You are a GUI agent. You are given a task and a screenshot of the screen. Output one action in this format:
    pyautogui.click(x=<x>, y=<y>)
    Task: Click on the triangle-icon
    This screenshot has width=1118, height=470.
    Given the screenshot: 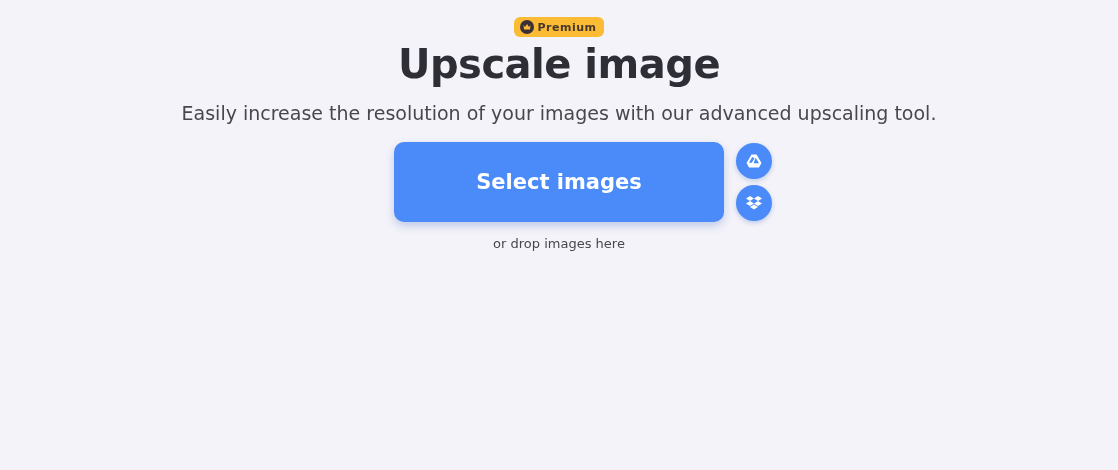 What is the action you would take?
    pyautogui.click(x=754, y=161)
    